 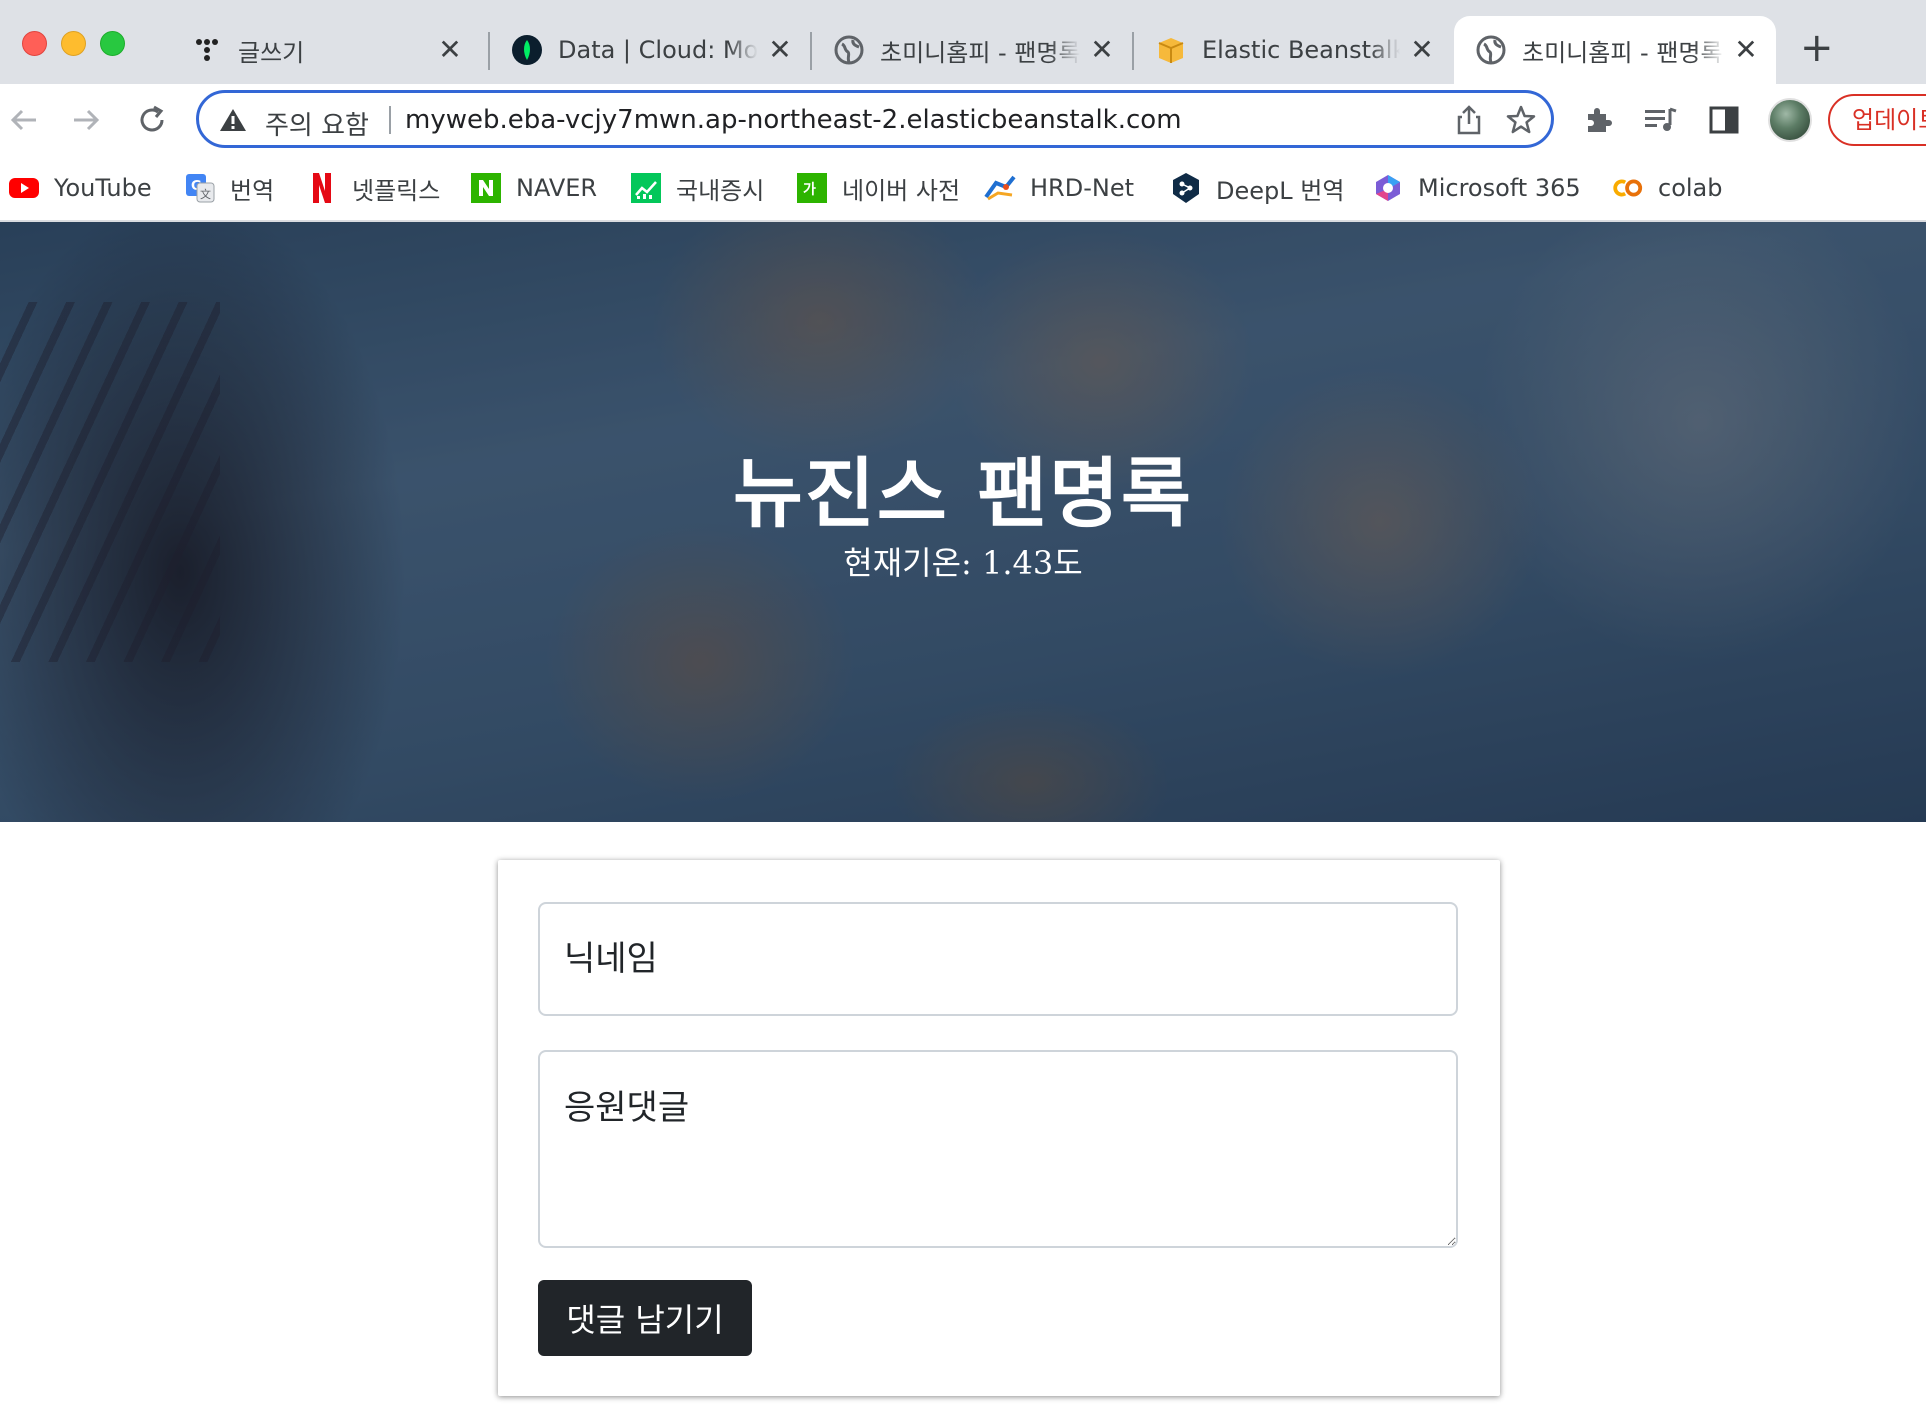 What do you see at coordinates (963, 493) in the screenshot?
I see `page-title: 뉴진스 팬명록` at bounding box center [963, 493].